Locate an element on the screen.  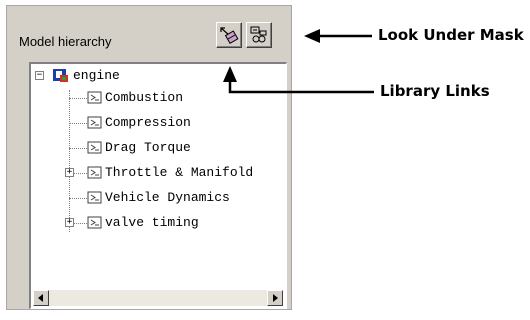
look-under-mask-callout: Look Under Mask is located at coordinates (451, 35).